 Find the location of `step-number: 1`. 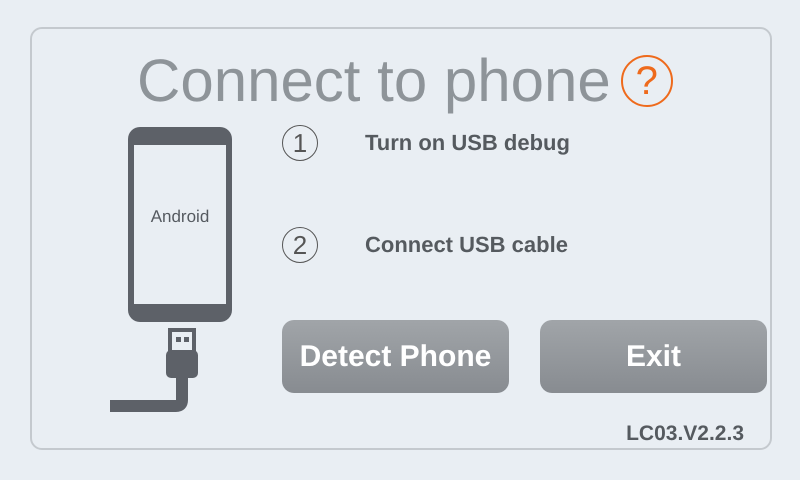

step-number: 1 is located at coordinates (300, 143).